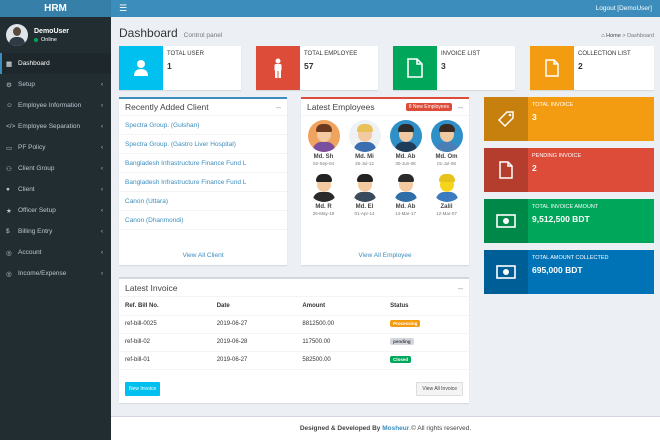 This screenshot has height=440, width=660. Describe the element at coordinates (613, 36) in the screenshot. I see `breadcrumb-home: Home` at that location.